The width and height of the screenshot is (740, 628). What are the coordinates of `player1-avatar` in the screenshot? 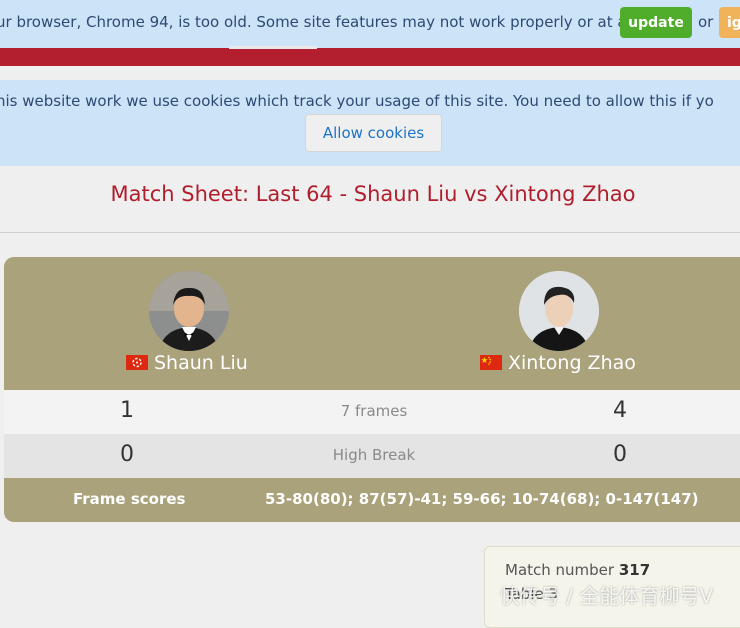 It's located at (189, 311).